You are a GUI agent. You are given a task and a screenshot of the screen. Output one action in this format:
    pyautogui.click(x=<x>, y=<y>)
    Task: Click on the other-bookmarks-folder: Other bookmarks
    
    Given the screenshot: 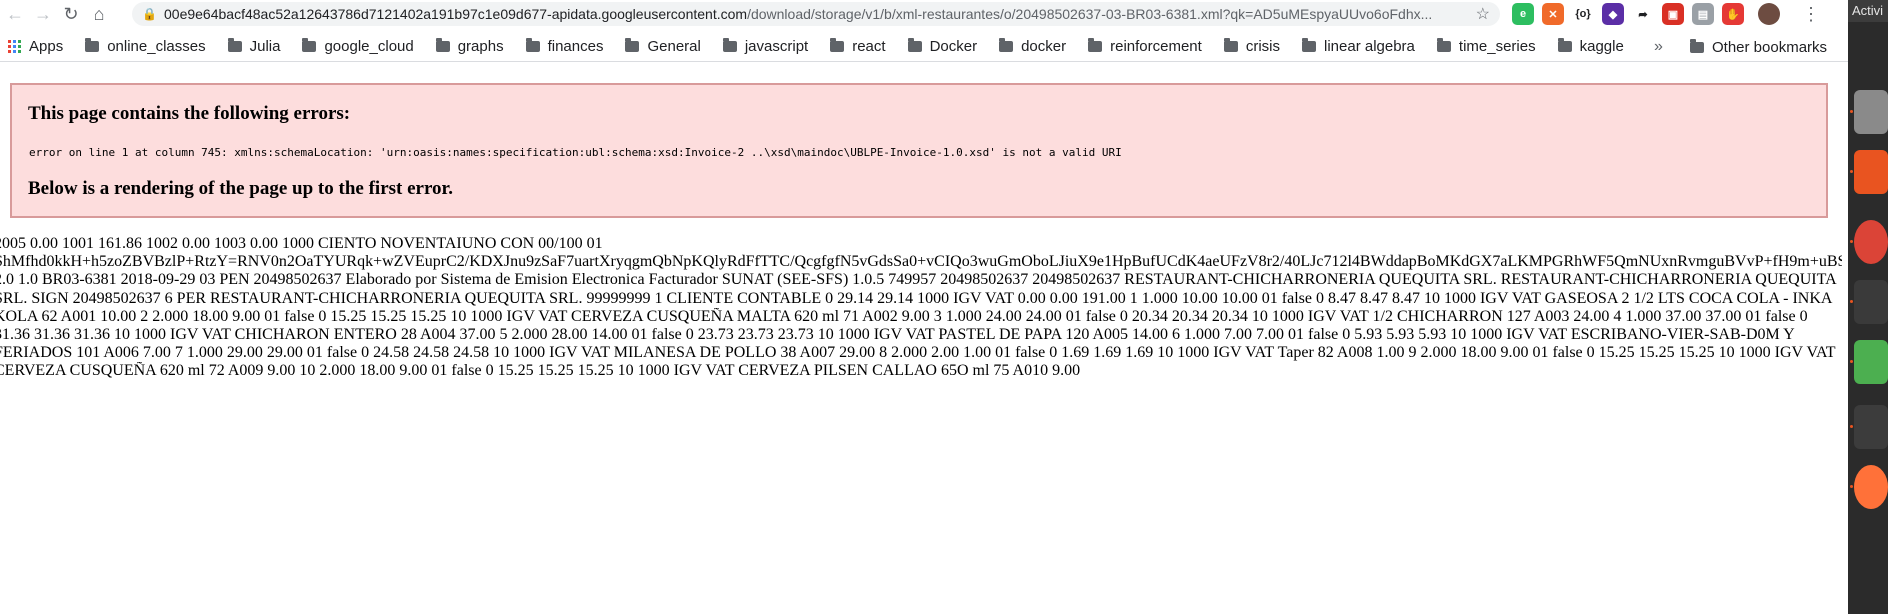 What is the action you would take?
    pyautogui.click(x=1758, y=47)
    